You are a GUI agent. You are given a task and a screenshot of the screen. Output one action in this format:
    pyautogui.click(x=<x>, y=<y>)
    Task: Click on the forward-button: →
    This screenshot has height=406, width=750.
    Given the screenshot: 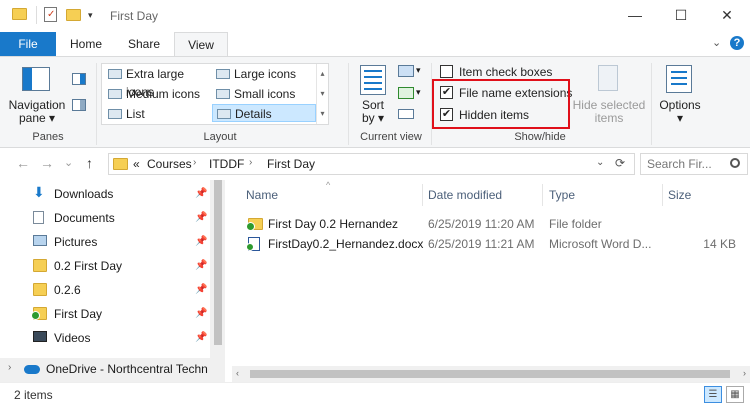 What is the action you would take?
    pyautogui.click(x=47, y=163)
    